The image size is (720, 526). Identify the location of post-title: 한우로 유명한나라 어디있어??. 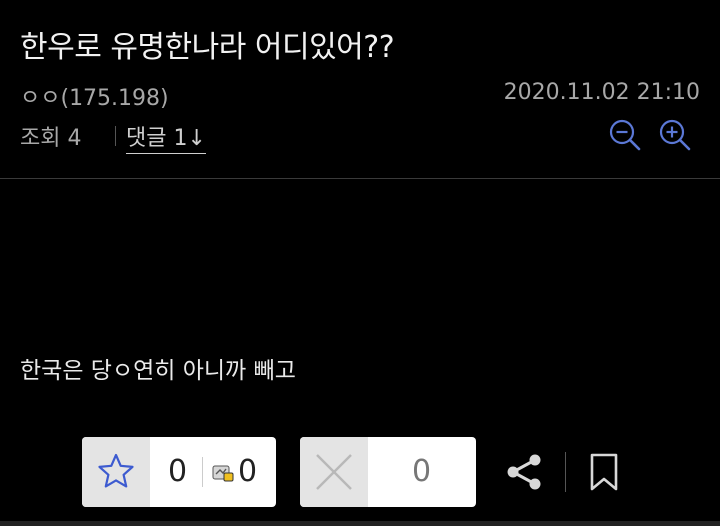
(207, 47).